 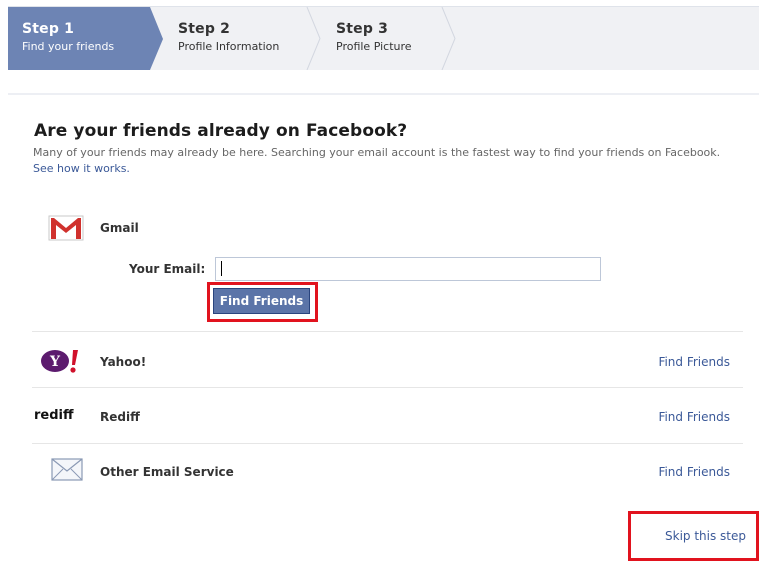 I want to click on rediff-logo: rediff, so click(x=54, y=415).